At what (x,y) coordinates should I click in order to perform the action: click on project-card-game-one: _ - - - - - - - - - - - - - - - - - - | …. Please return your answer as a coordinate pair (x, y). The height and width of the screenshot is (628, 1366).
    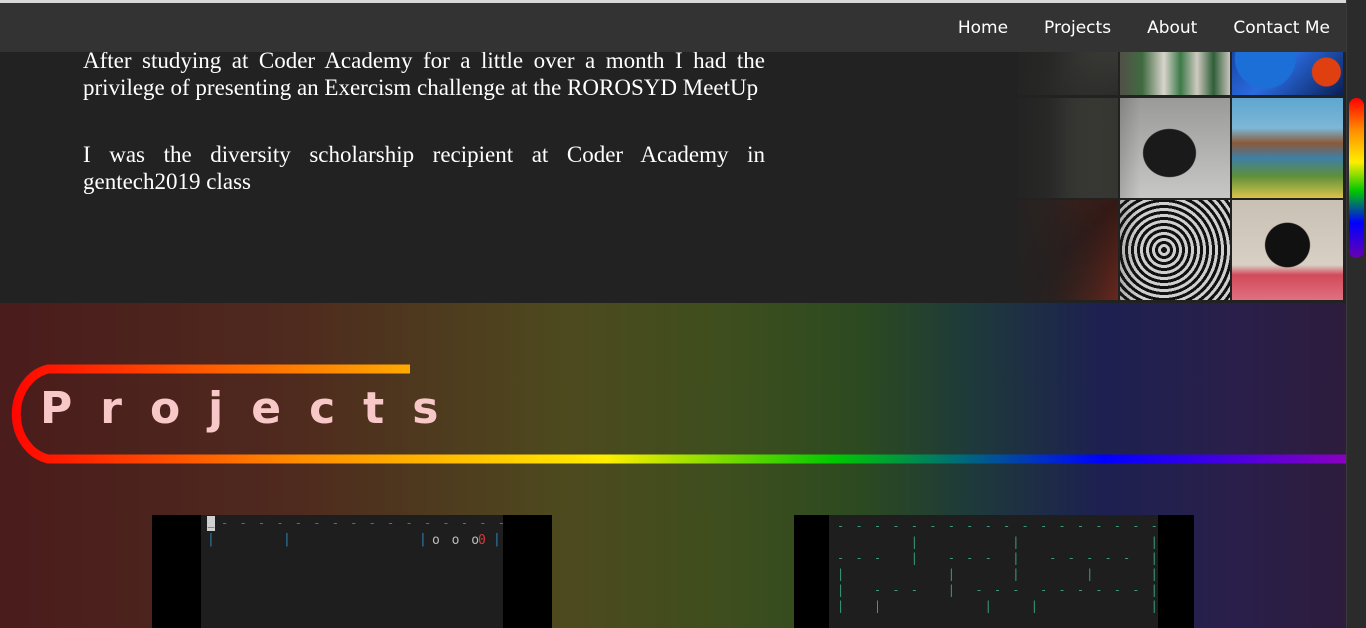
    Looking at the image, I should click on (352, 571).